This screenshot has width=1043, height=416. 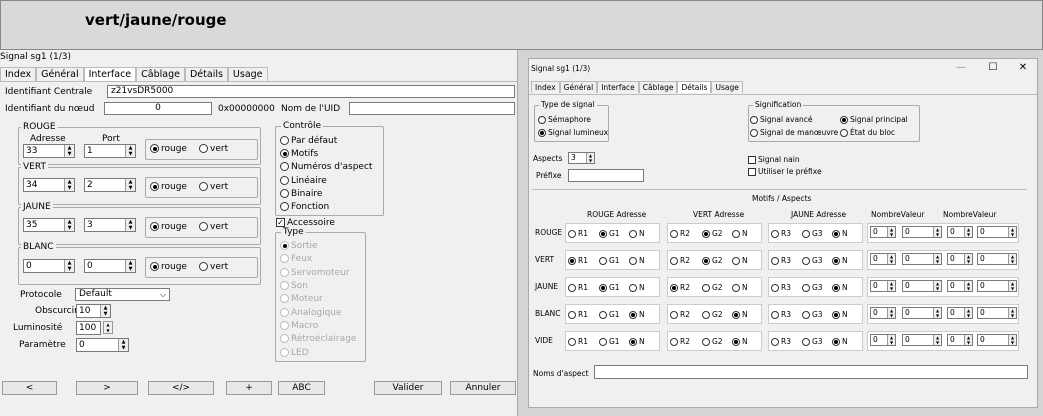 What do you see at coordinates (874, 119) in the screenshot?
I see `signal-principal-option: Signal principal` at bounding box center [874, 119].